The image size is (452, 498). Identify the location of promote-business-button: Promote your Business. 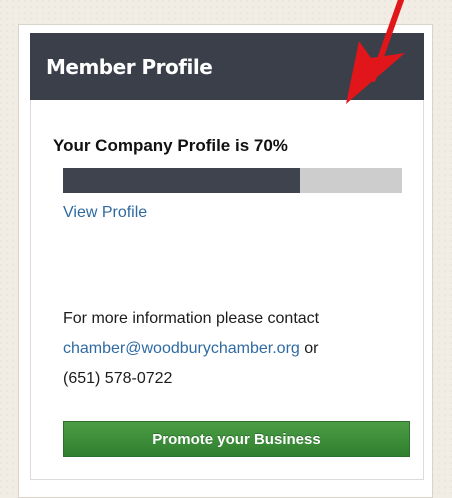
(236, 439).